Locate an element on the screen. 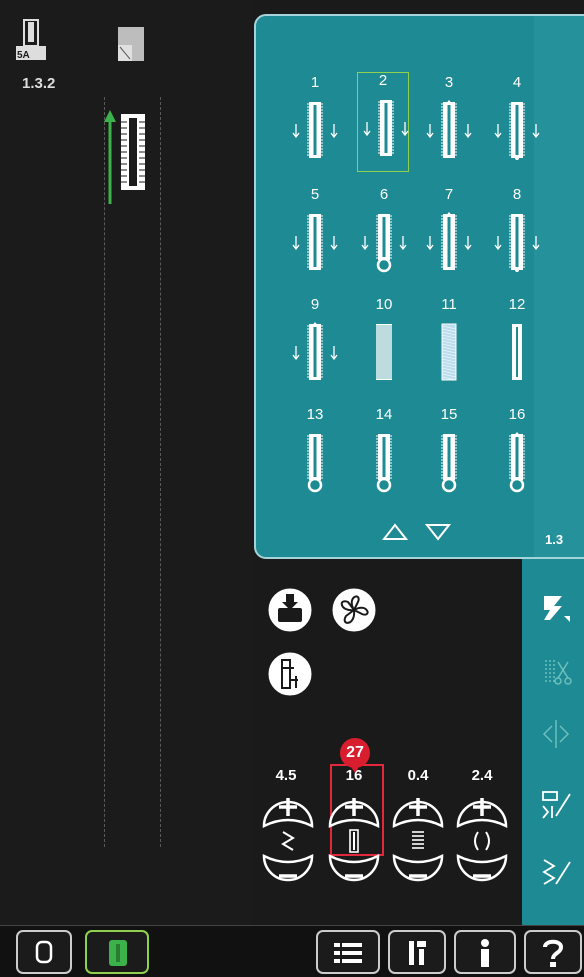 The width and height of the screenshot is (584, 977). svg-text: 5A is located at coordinates (23, 55).